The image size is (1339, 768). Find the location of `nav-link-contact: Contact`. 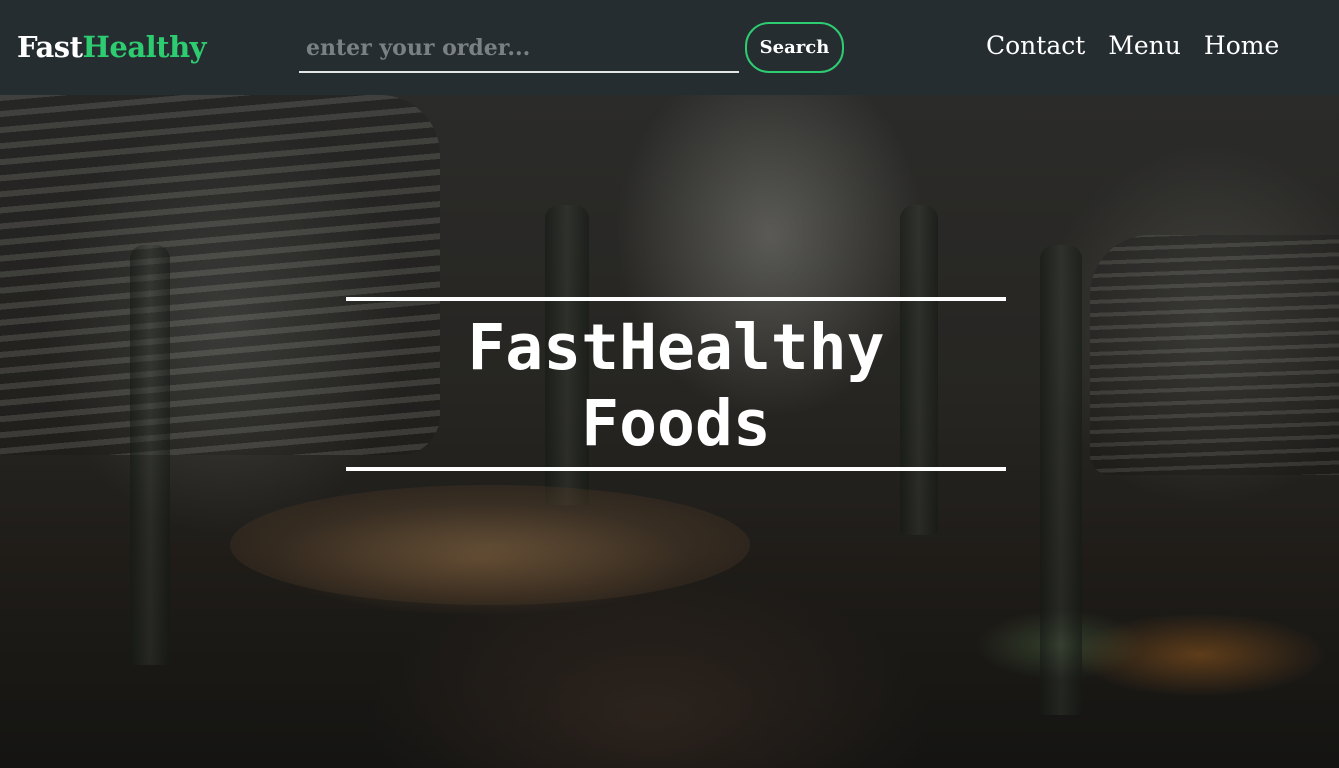

nav-link-contact: Contact is located at coordinates (1035, 46).